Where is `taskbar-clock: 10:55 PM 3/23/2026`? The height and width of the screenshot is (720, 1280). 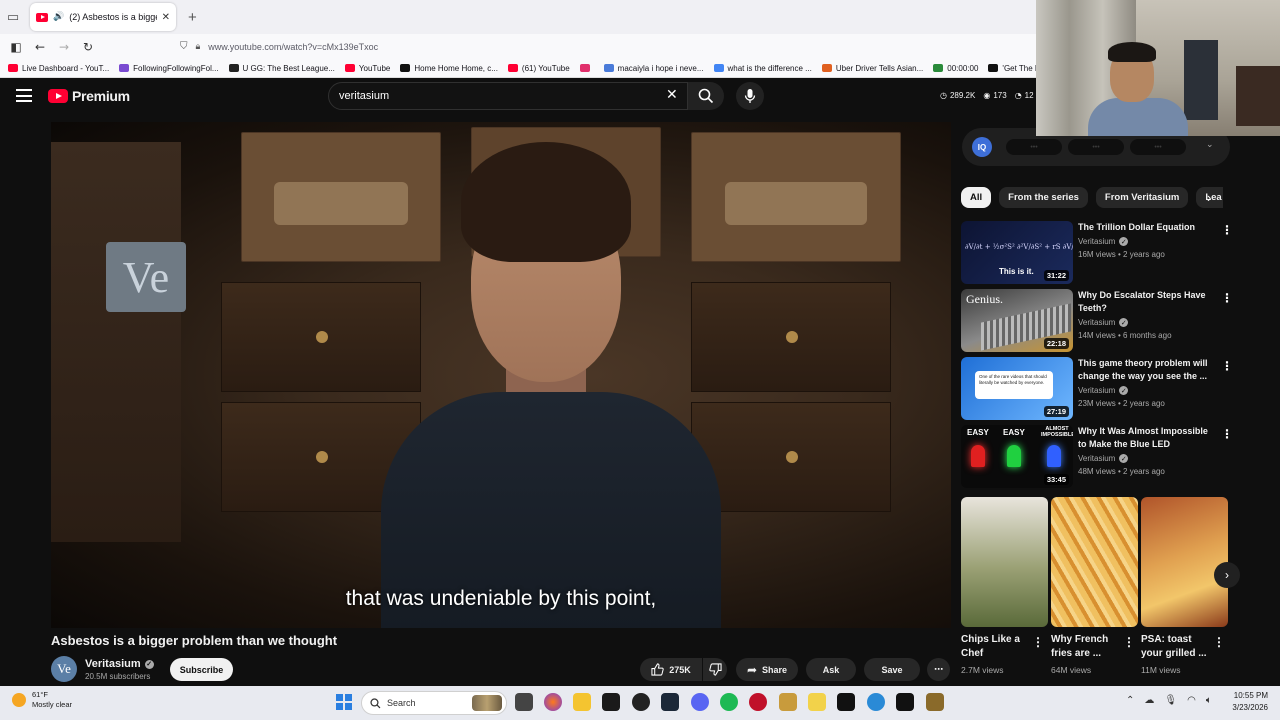
taskbar-clock: 10:55 PM 3/23/2026 is located at coordinates (1247, 702).